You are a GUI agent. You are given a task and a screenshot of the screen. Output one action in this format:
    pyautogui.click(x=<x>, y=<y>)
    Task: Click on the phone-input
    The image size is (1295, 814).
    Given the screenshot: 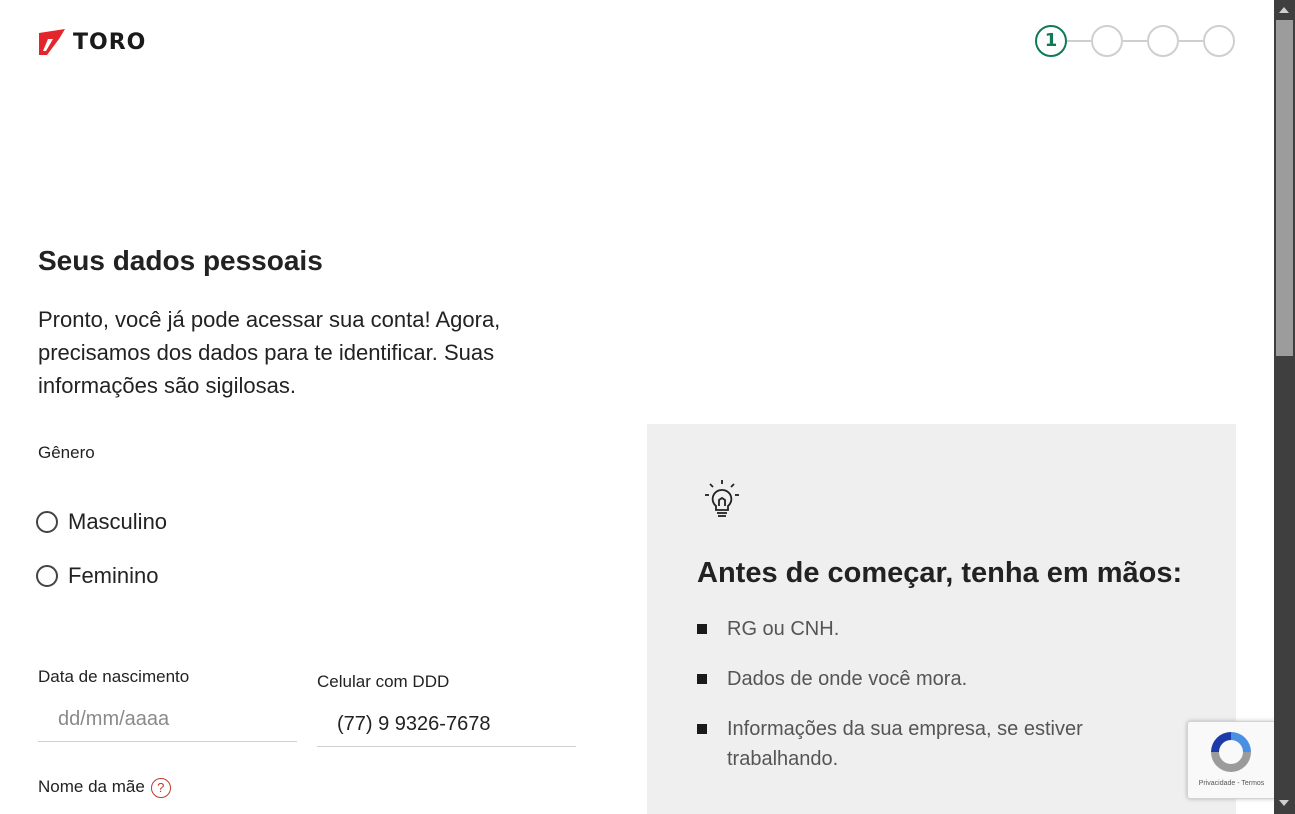 What is the action you would take?
    pyautogui.click(x=446, y=725)
    